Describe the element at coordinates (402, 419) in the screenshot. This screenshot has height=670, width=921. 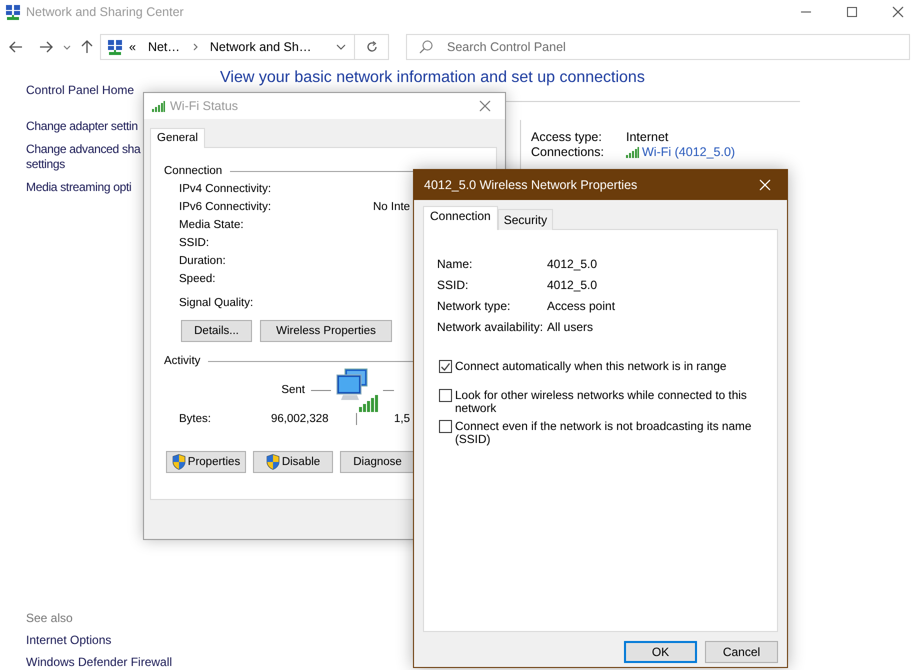
I see `bytes-value: 1,5` at that location.